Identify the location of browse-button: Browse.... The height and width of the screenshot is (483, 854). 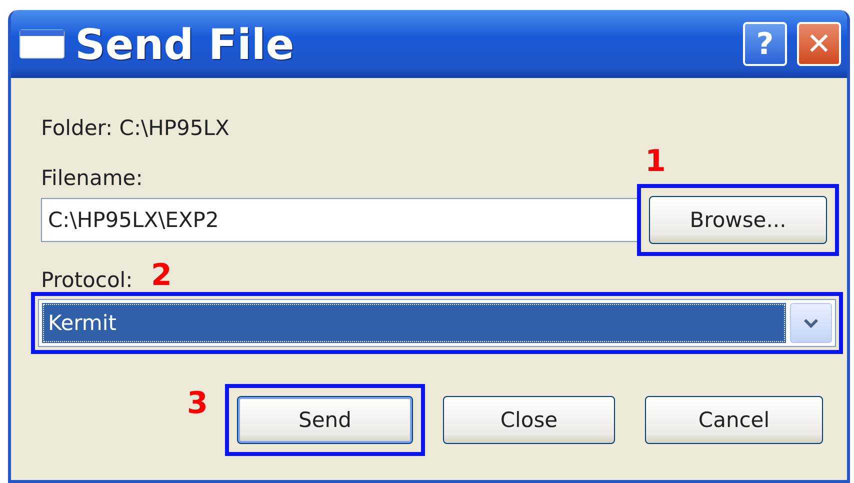
(738, 220).